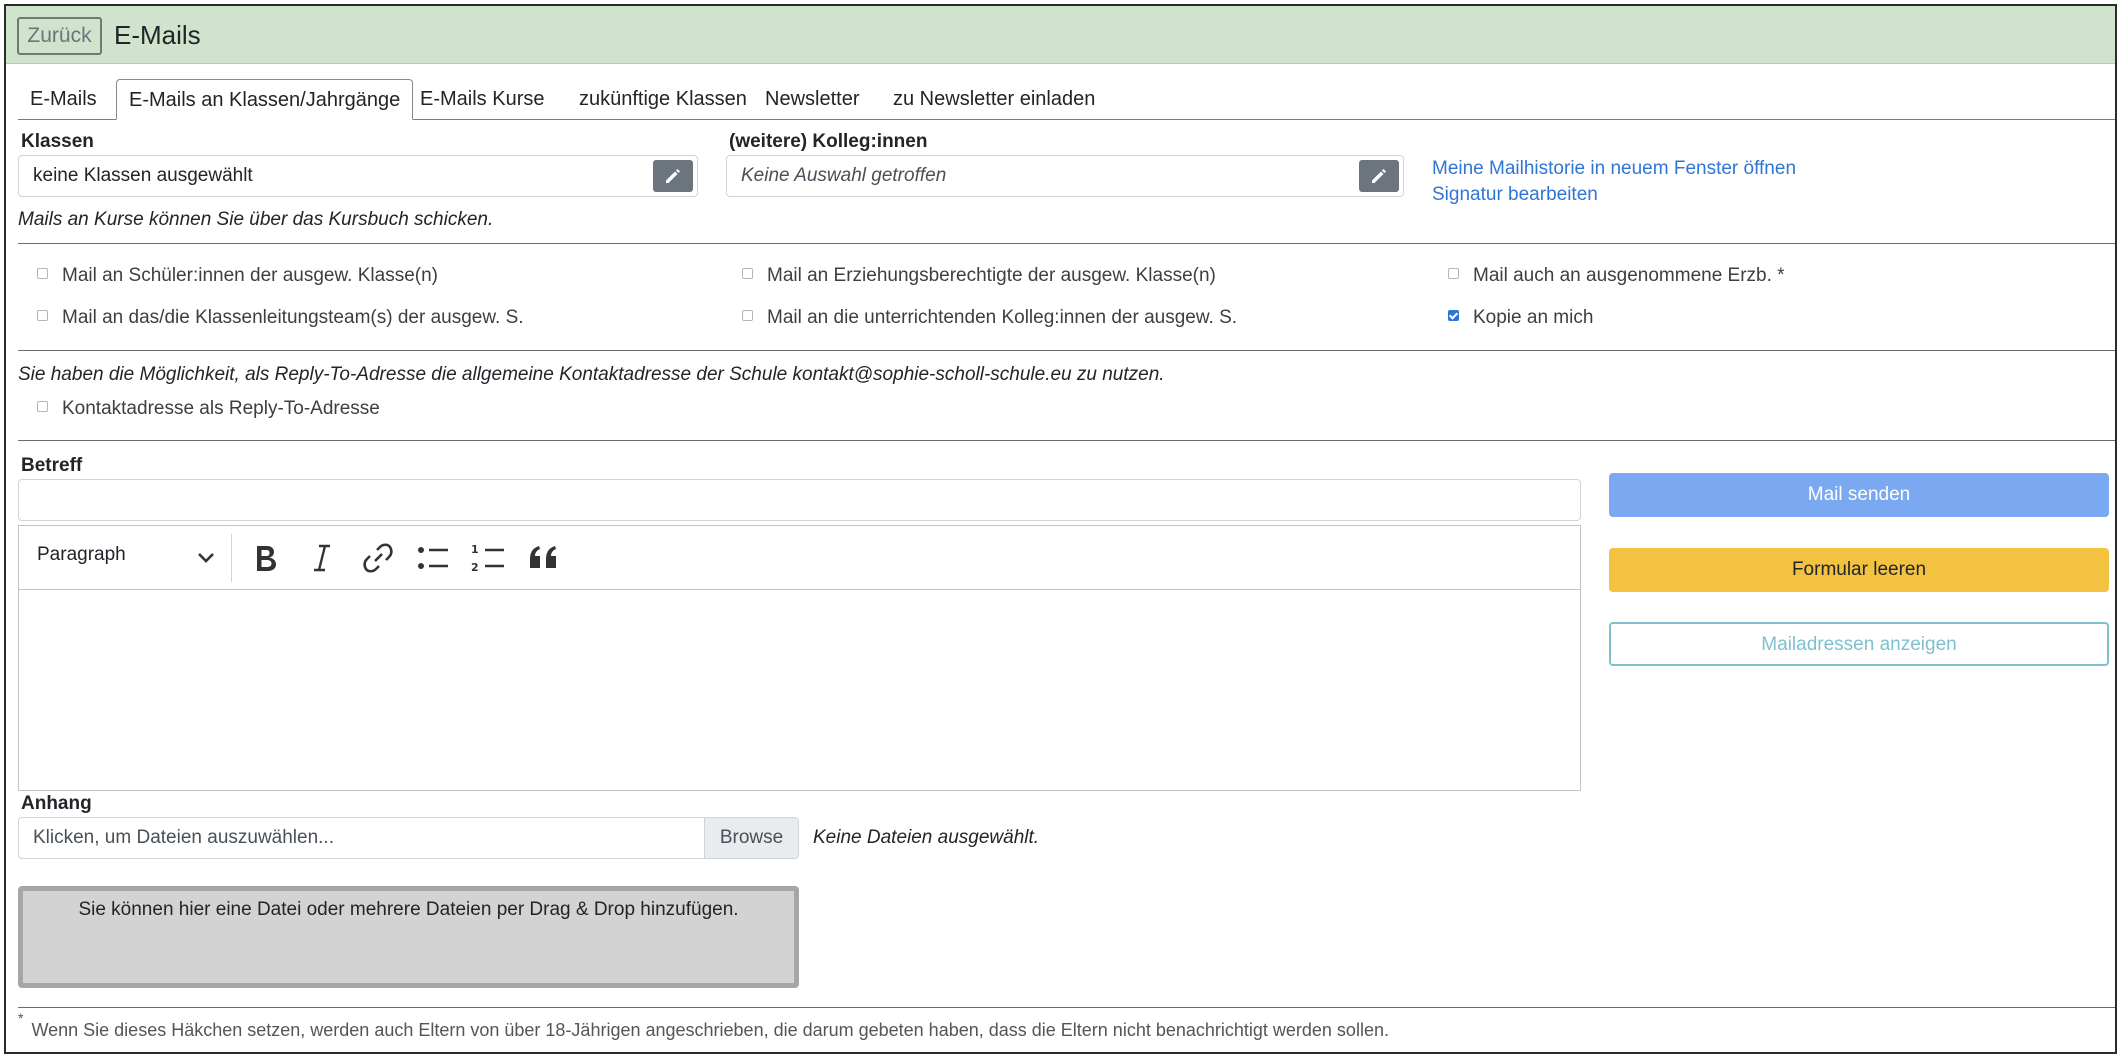 The image size is (2124, 1062). I want to click on show-addresses-button: Mailadressen anzeigen, so click(1859, 644).